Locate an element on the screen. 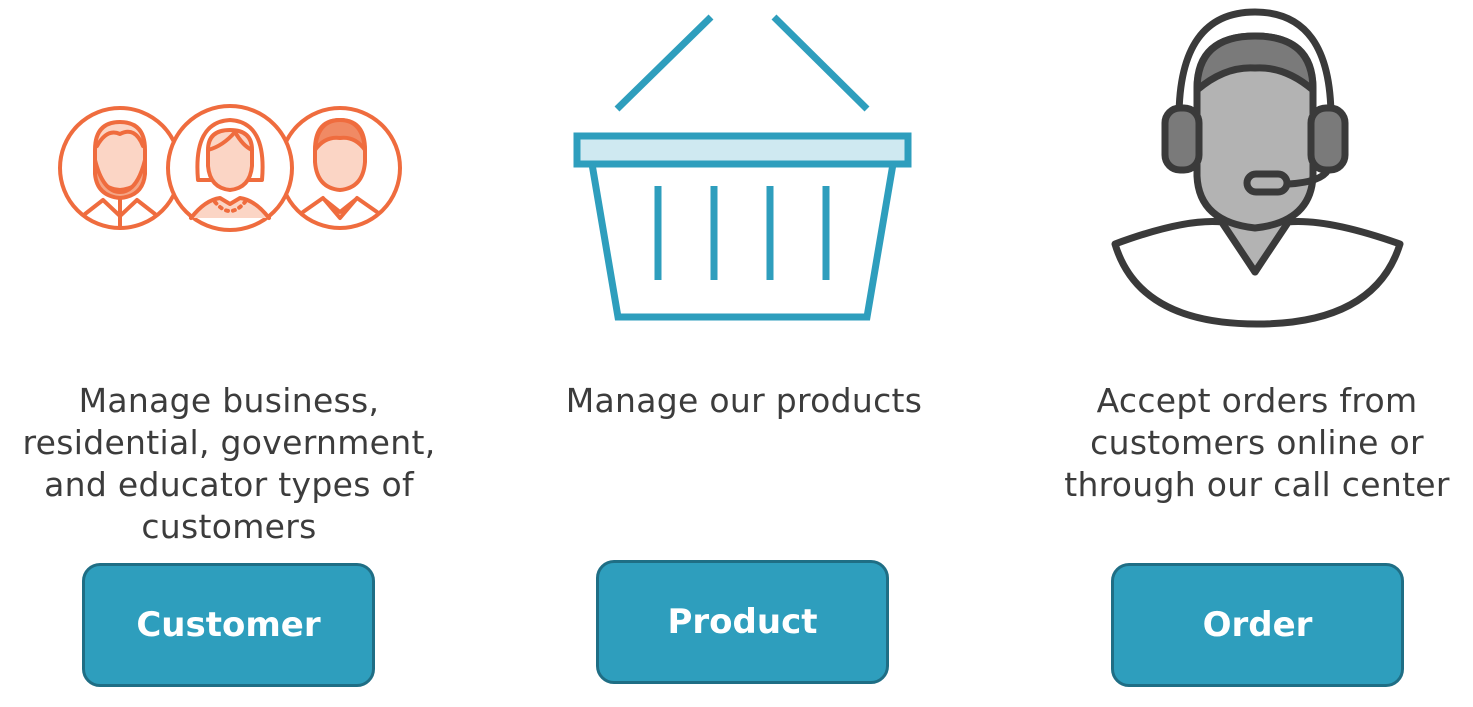 This screenshot has height=707, width=1473. product-button-label: Product is located at coordinates (742, 622).